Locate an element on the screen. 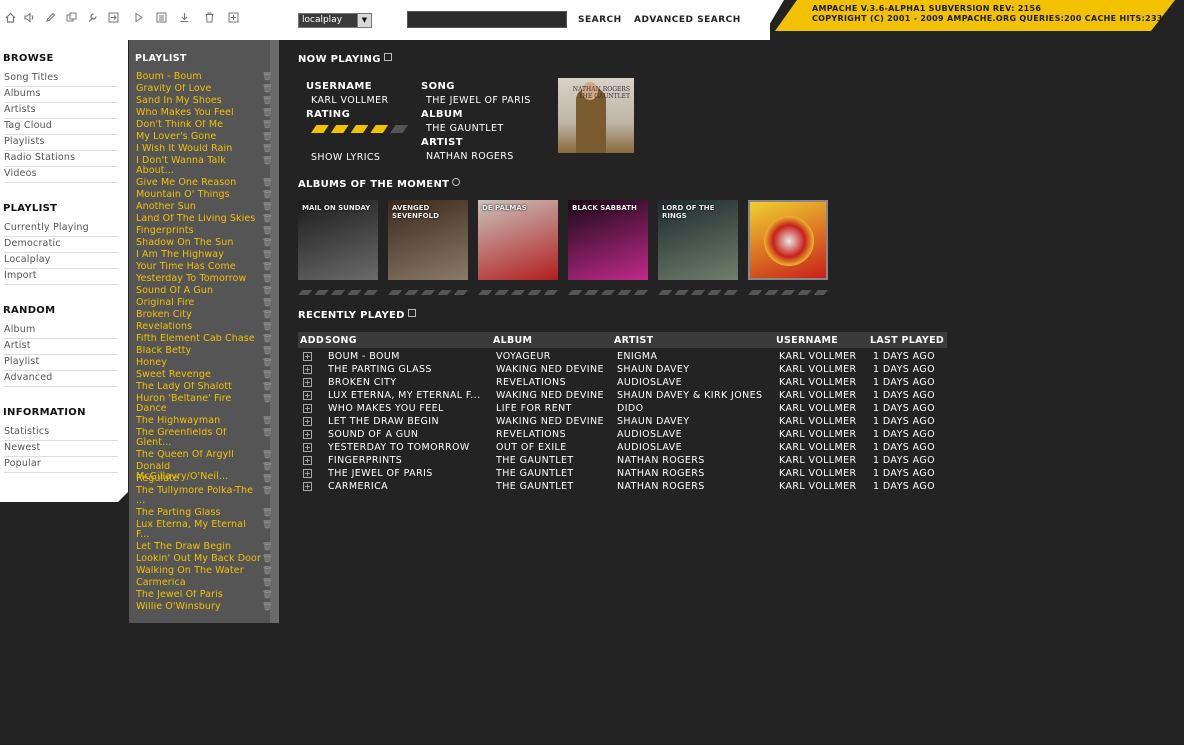 The width and height of the screenshot is (1184, 745). playlist-item: Original Fire is located at coordinates (198, 303).